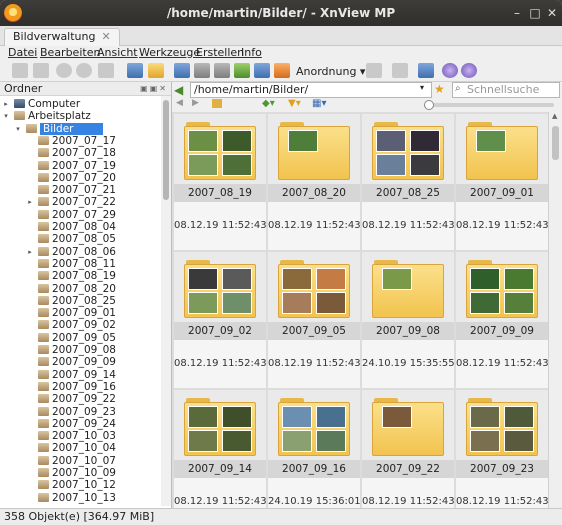  Describe the element at coordinates (135, 70) in the screenshot. I see `open-icon` at that location.